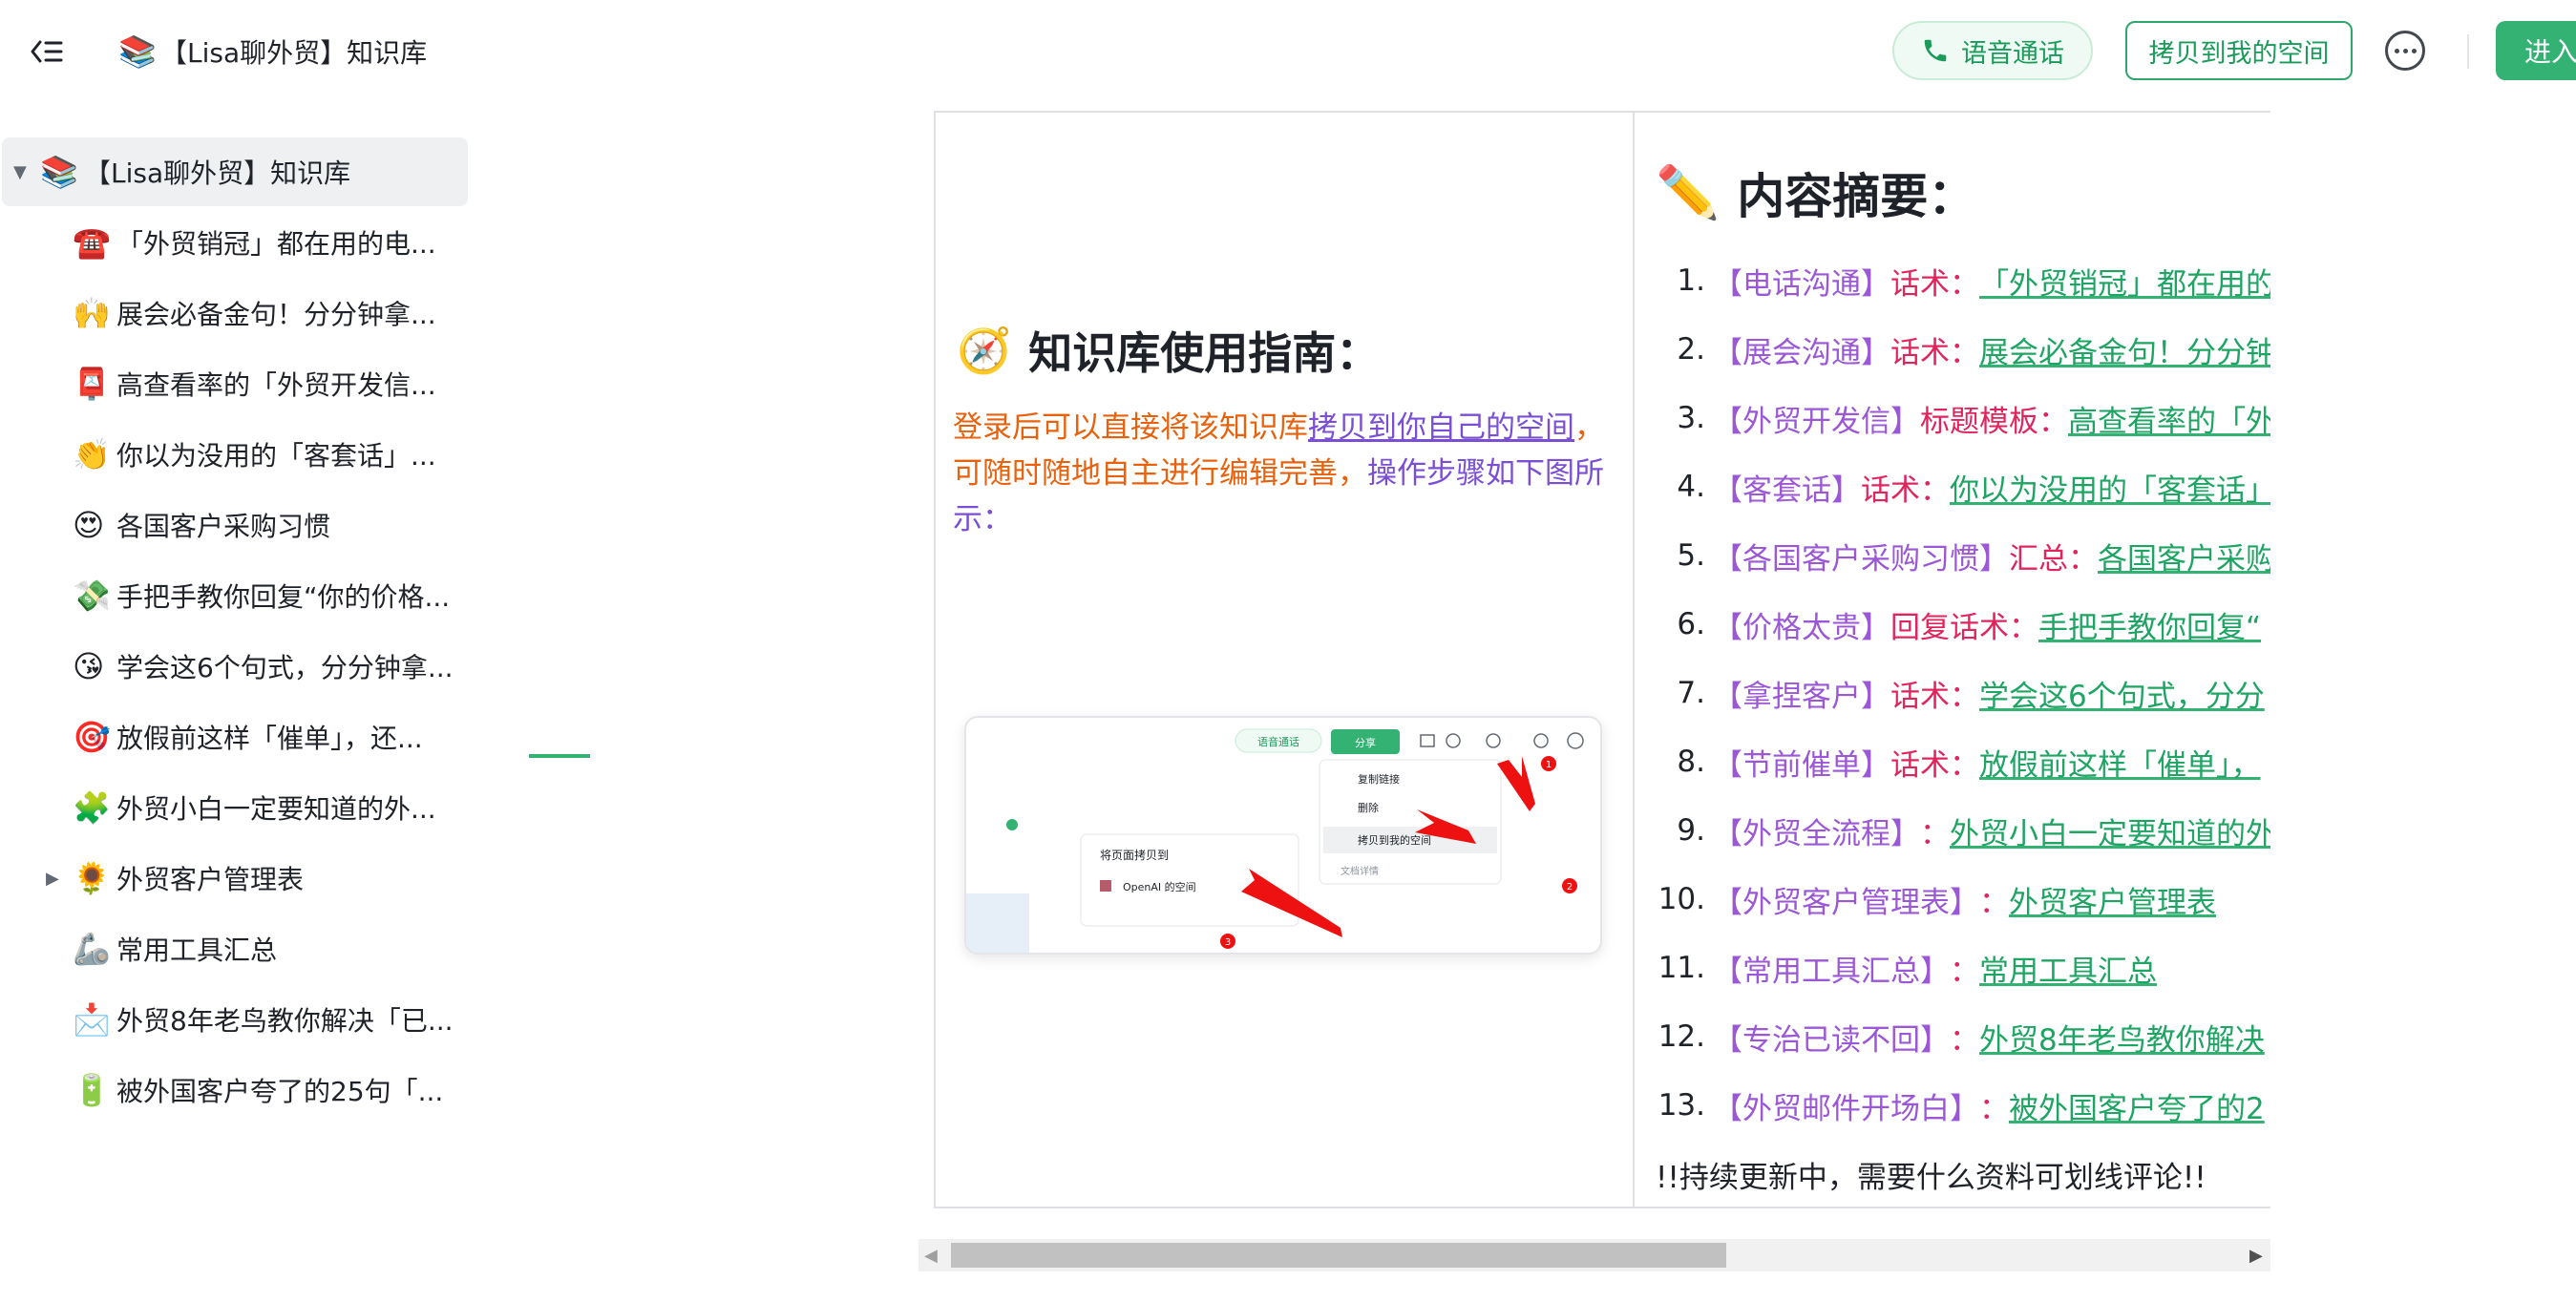 The height and width of the screenshot is (1302, 2576). I want to click on enter-button: 进入, so click(2536, 50).